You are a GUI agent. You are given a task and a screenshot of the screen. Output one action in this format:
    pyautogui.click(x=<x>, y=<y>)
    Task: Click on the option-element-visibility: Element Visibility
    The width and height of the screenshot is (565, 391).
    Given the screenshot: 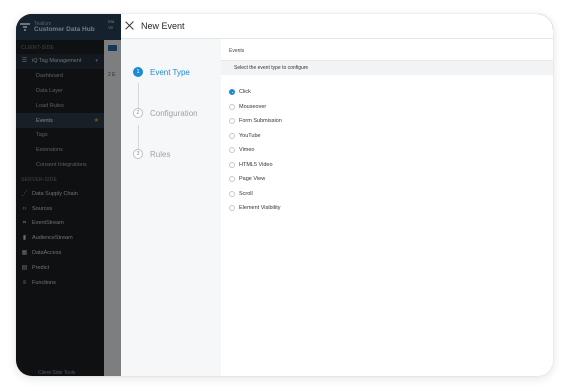 What is the action you would take?
    pyautogui.click(x=255, y=208)
    